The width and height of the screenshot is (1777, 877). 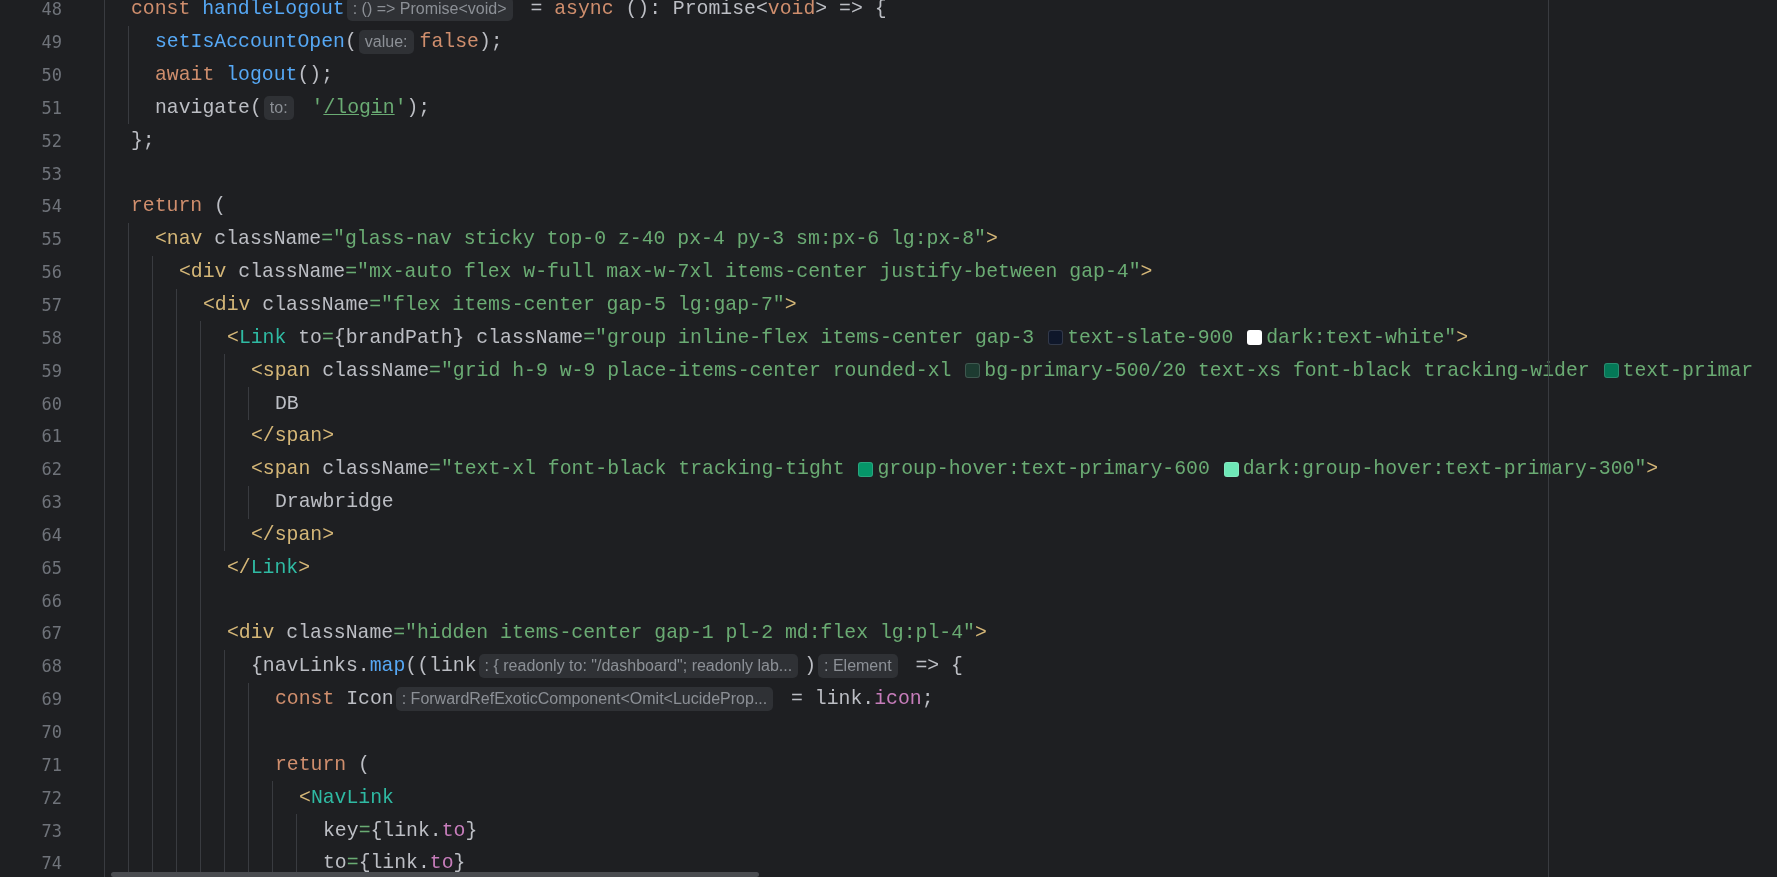 I want to click on code-text: = link.icon;, so click(x=862, y=699).